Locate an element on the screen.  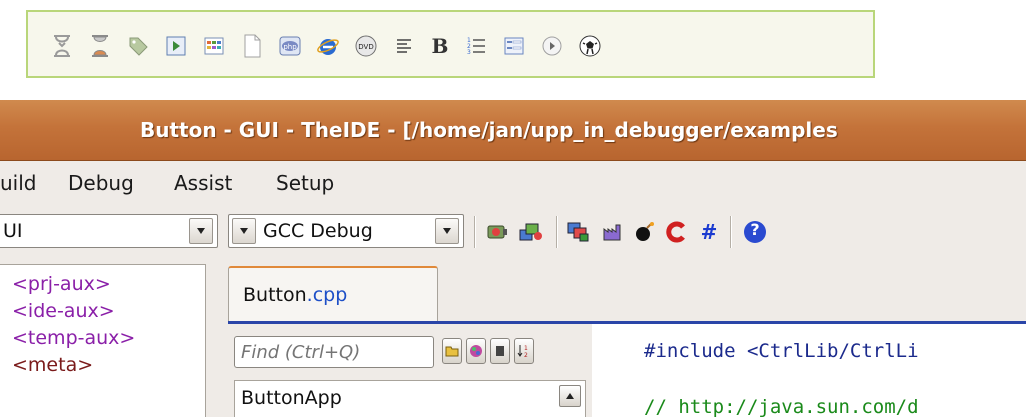
navigator-list: ButtonApp is located at coordinates (410, 398).